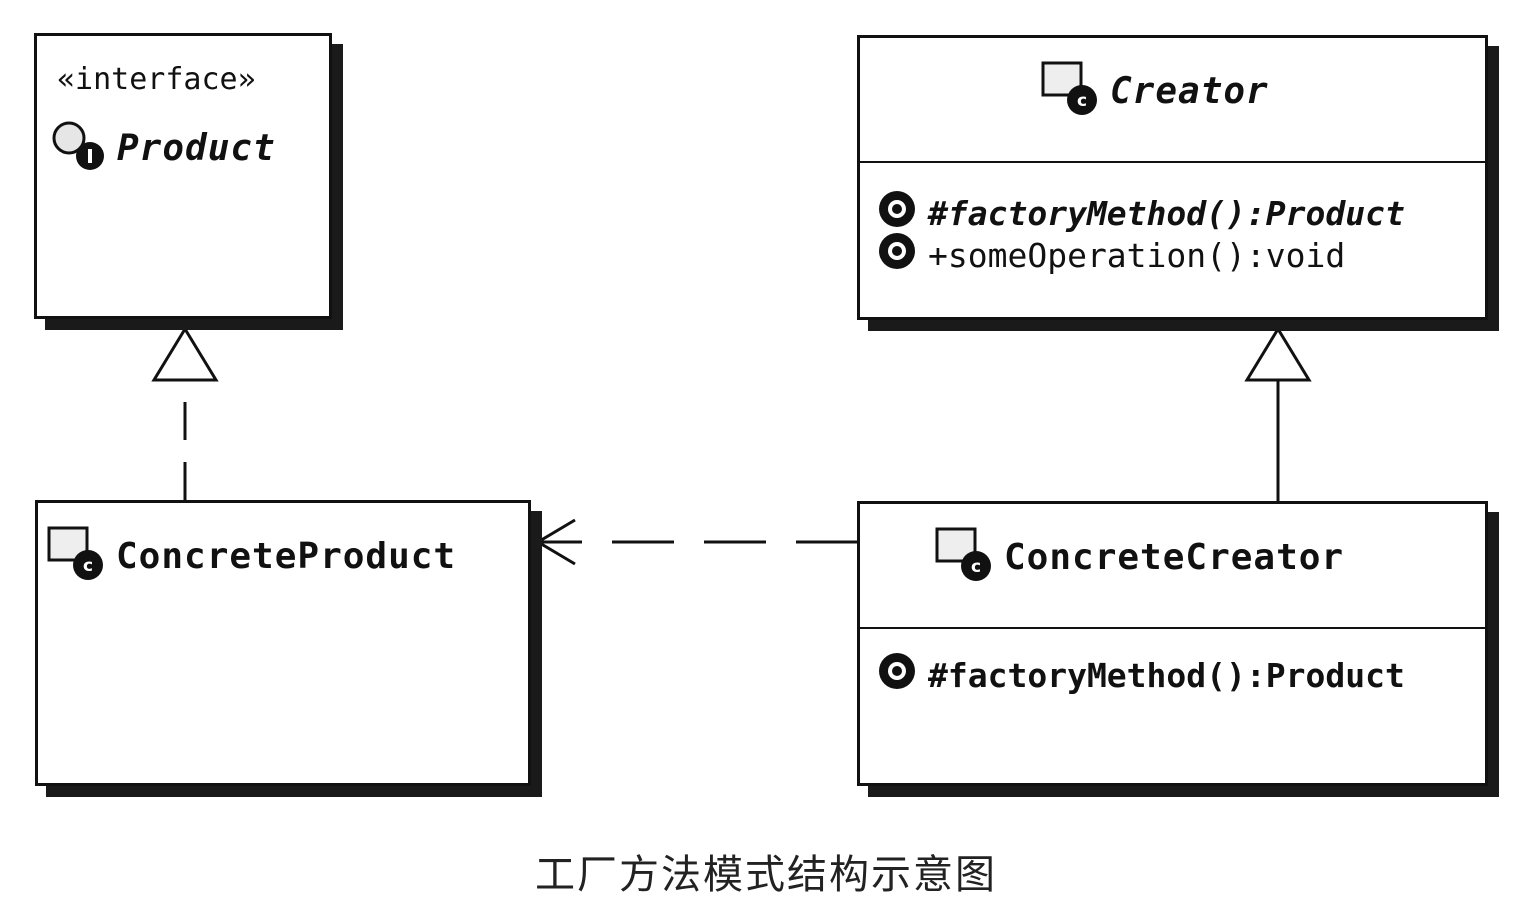  What do you see at coordinates (283, 643) in the screenshot?
I see `concrete-product-class-box: c ConcreteProduct` at bounding box center [283, 643].